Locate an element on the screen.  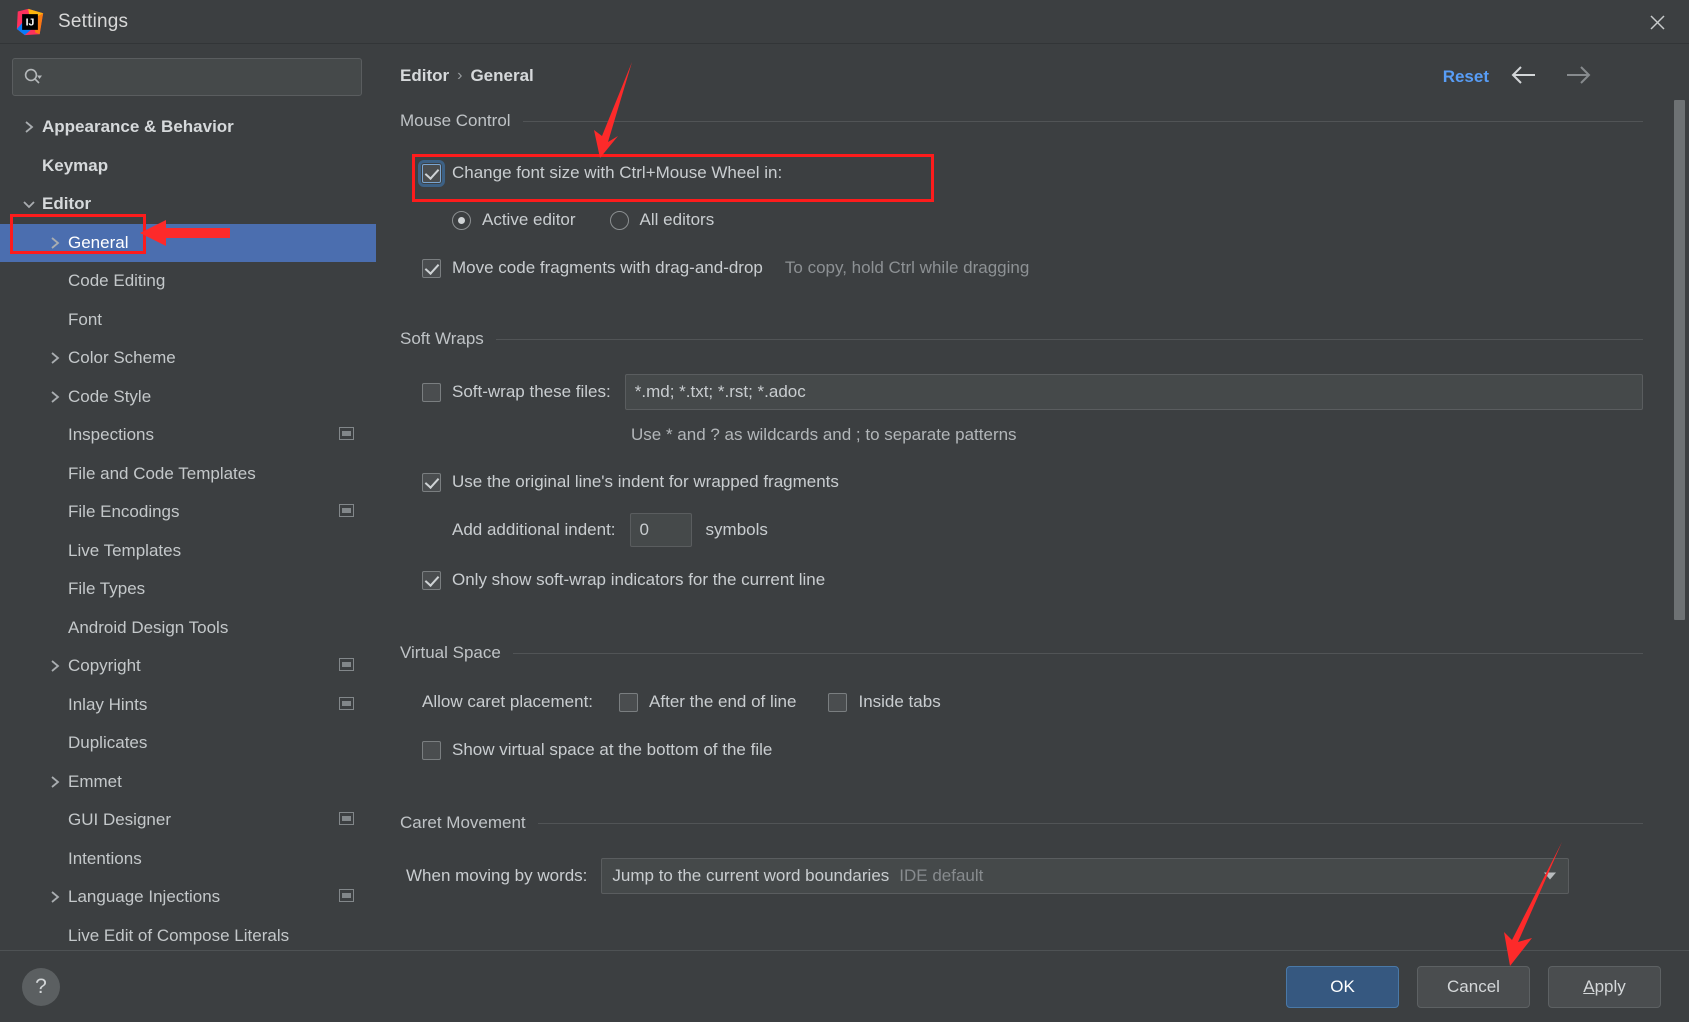
inside-tabs-label: Inside tabs is located at coordinates (899, 702).